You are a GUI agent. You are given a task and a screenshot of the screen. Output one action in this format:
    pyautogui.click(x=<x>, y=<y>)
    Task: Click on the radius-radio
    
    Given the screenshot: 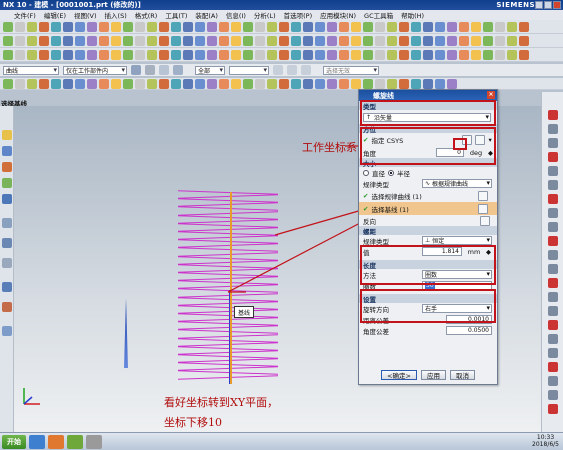 What is the action you would take?
    pyautogui.click(x=391, y=172)
    